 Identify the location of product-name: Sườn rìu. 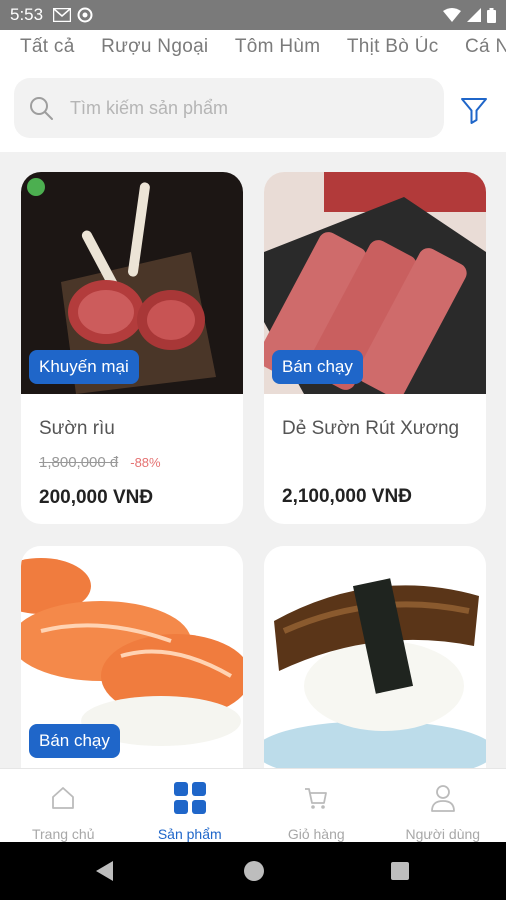
(77, 428).